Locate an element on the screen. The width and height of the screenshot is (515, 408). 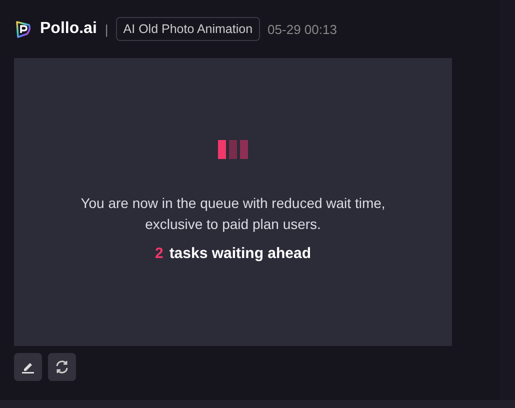
logo-icon is located at coordinates (23, 29).